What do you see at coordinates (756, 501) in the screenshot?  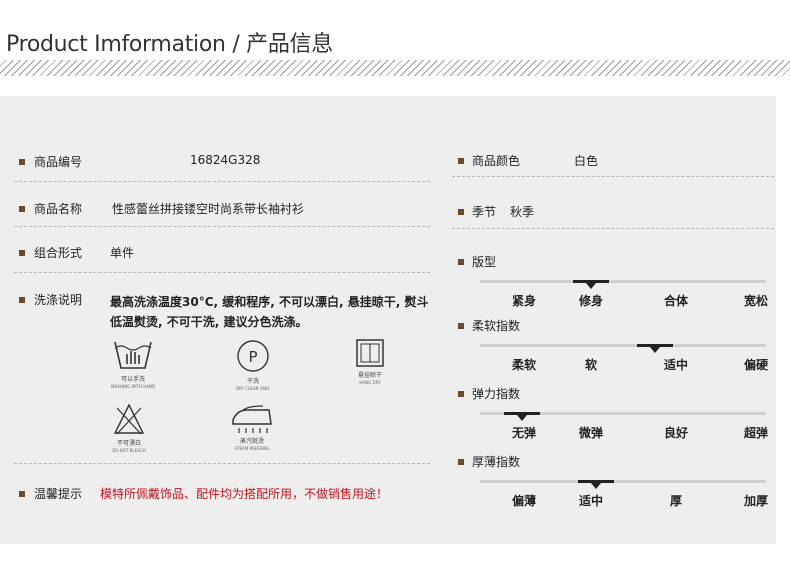 I see `scale-option: 加厚` at bounding box center [756, 501].